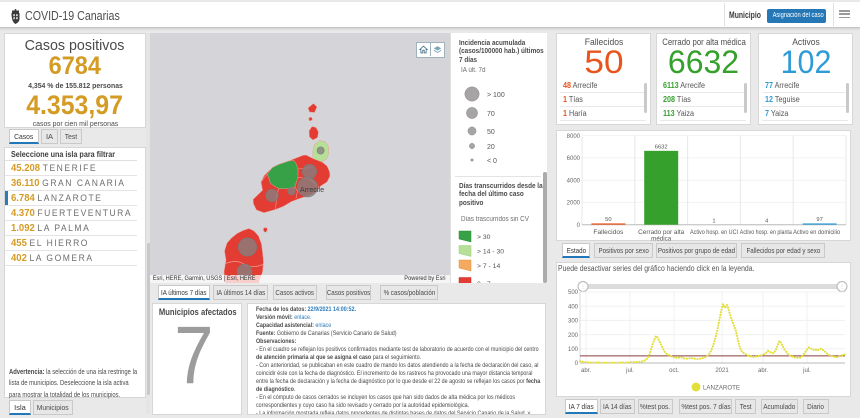  What do you see at coordinates (574, 204) in the screenshot?
I see `svg-text: 2000` at bounding box center [574, 204].